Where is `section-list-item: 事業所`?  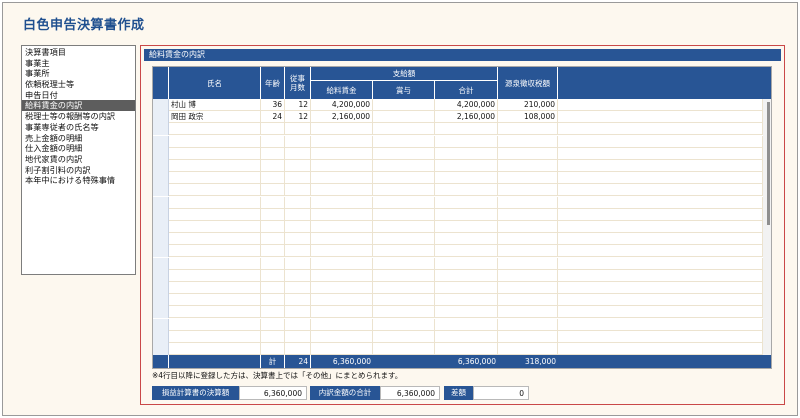 section-list-item: 事業所 is located at coordinates (78, 73).